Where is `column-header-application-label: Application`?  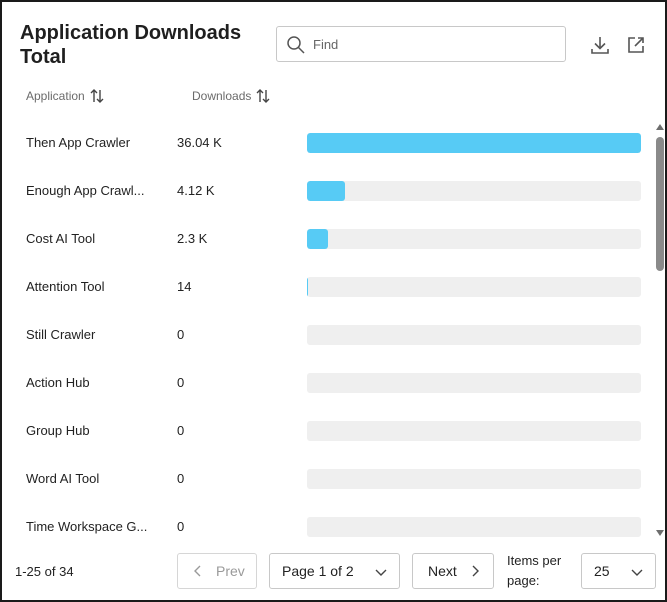 column-header-application-label: Application is located at coordinates (55, 96).